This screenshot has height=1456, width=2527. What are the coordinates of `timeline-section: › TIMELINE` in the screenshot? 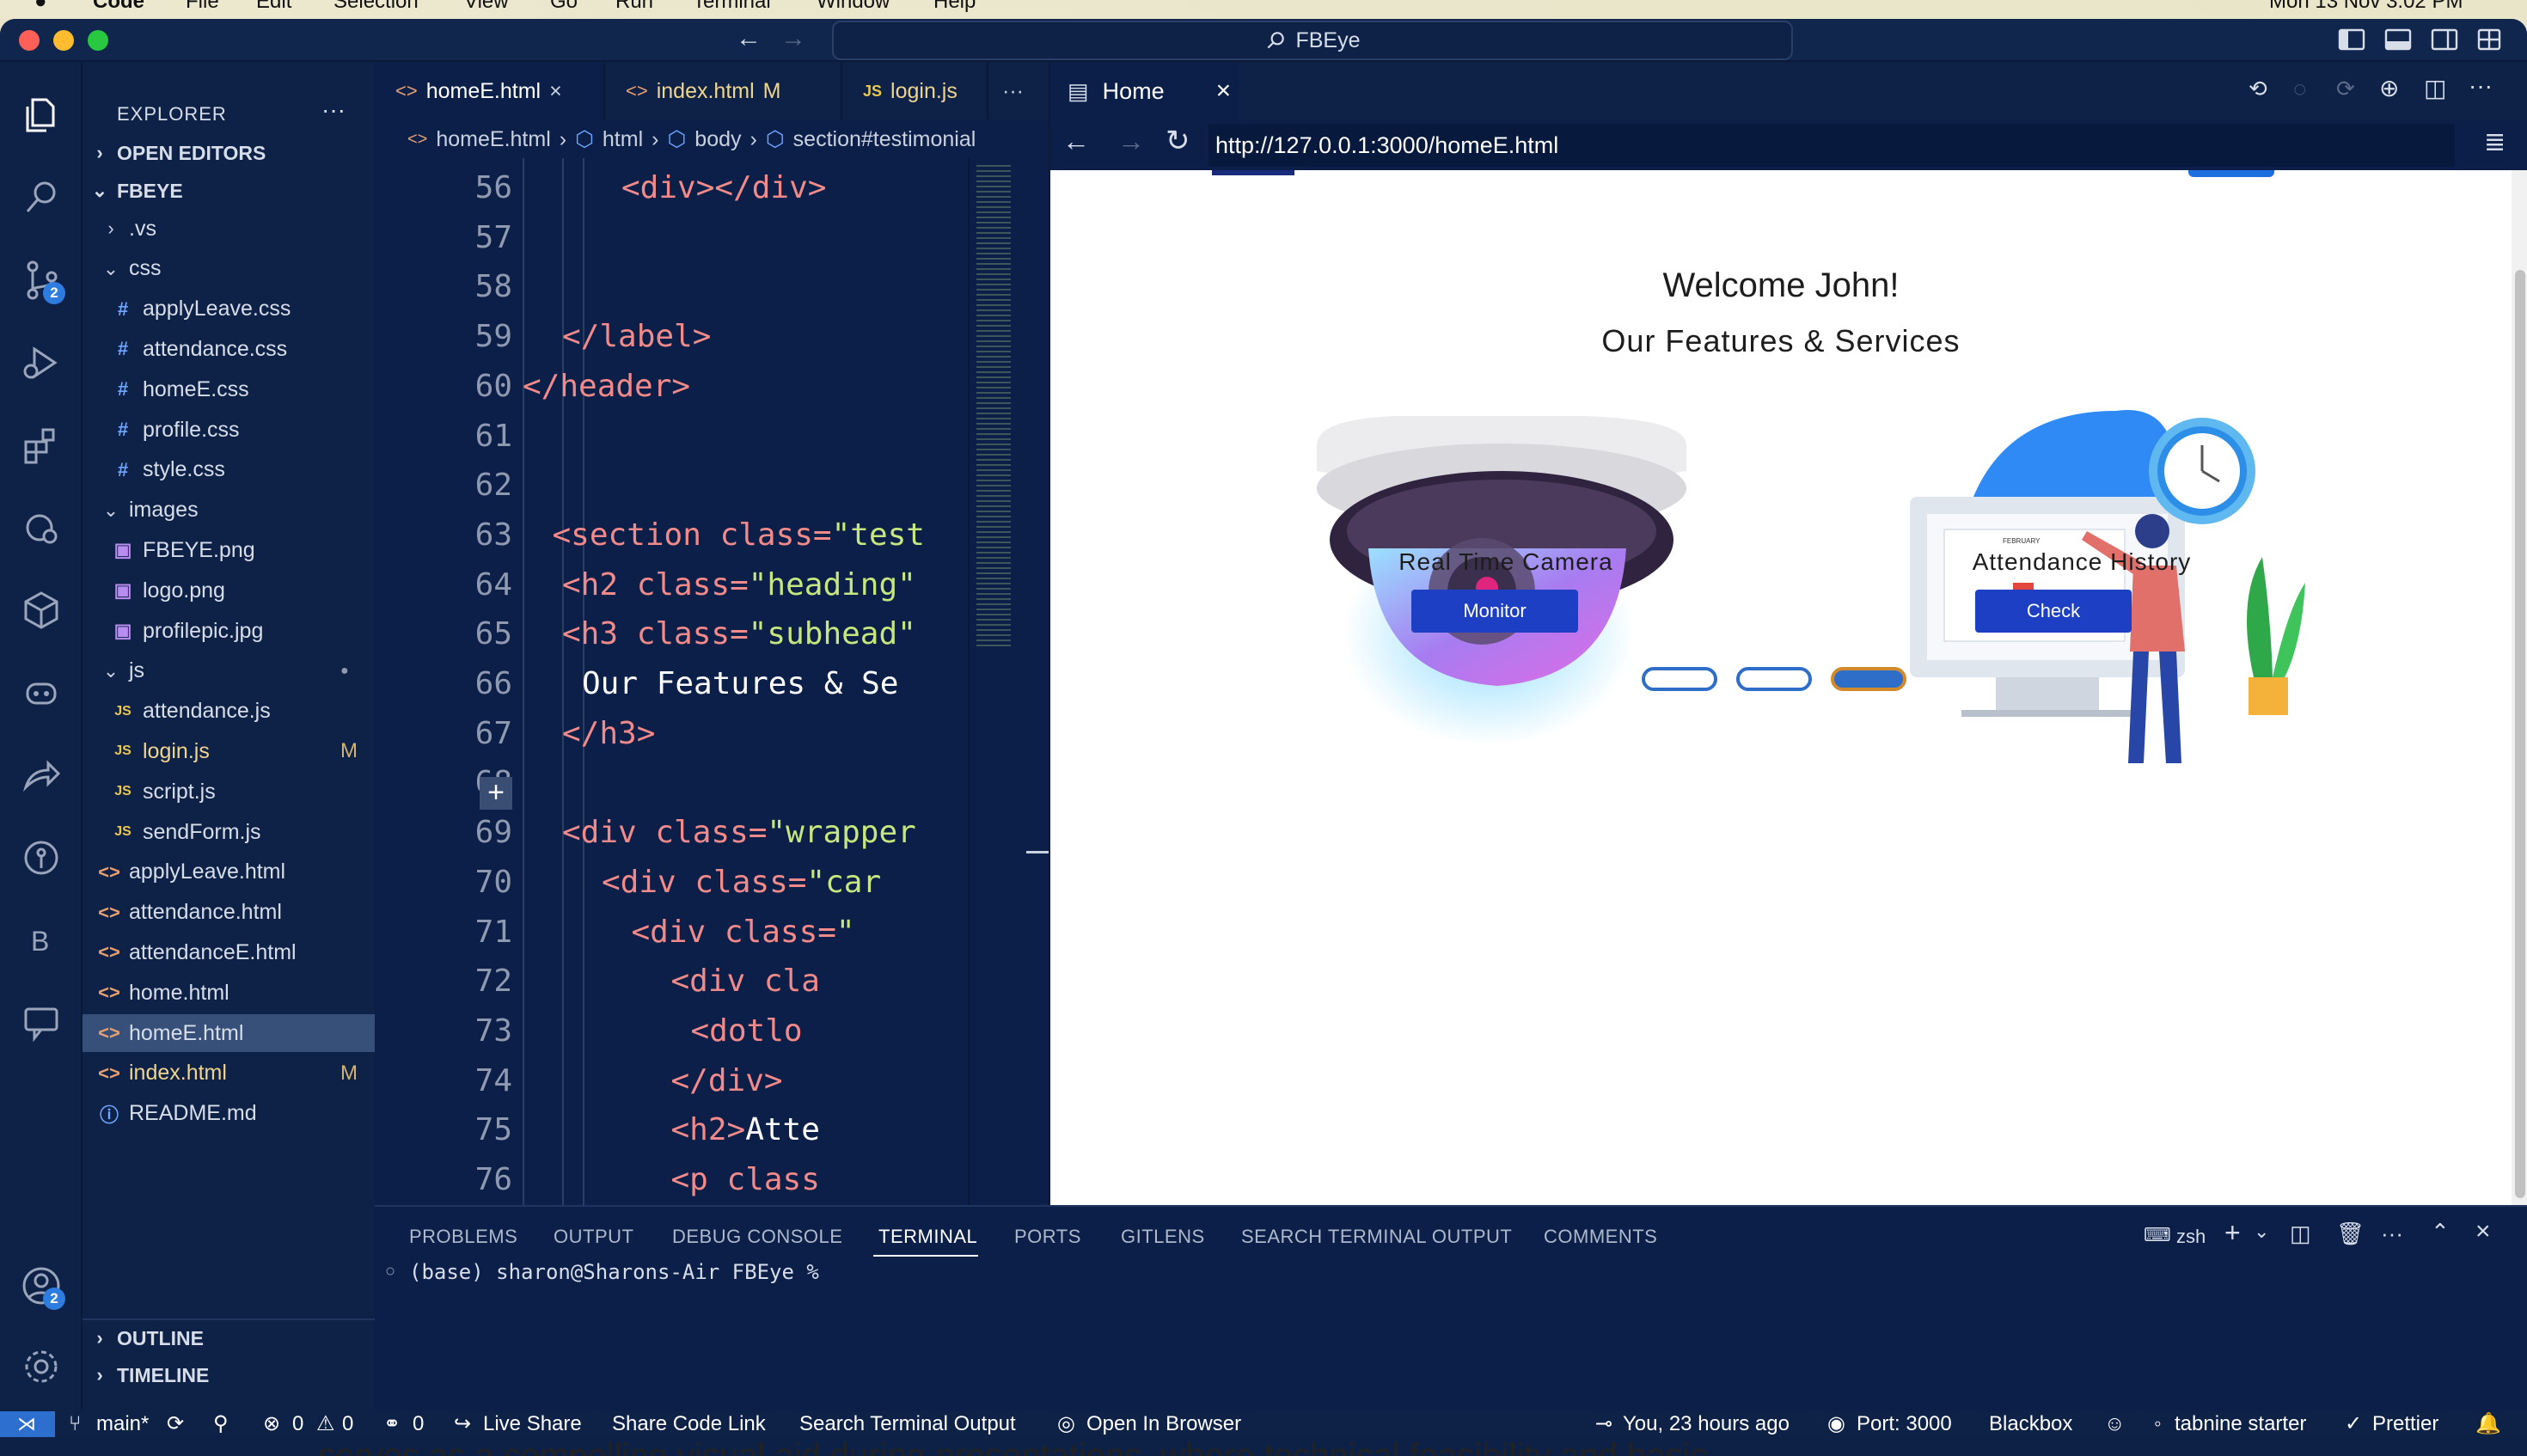 It's located at (229, 1375).